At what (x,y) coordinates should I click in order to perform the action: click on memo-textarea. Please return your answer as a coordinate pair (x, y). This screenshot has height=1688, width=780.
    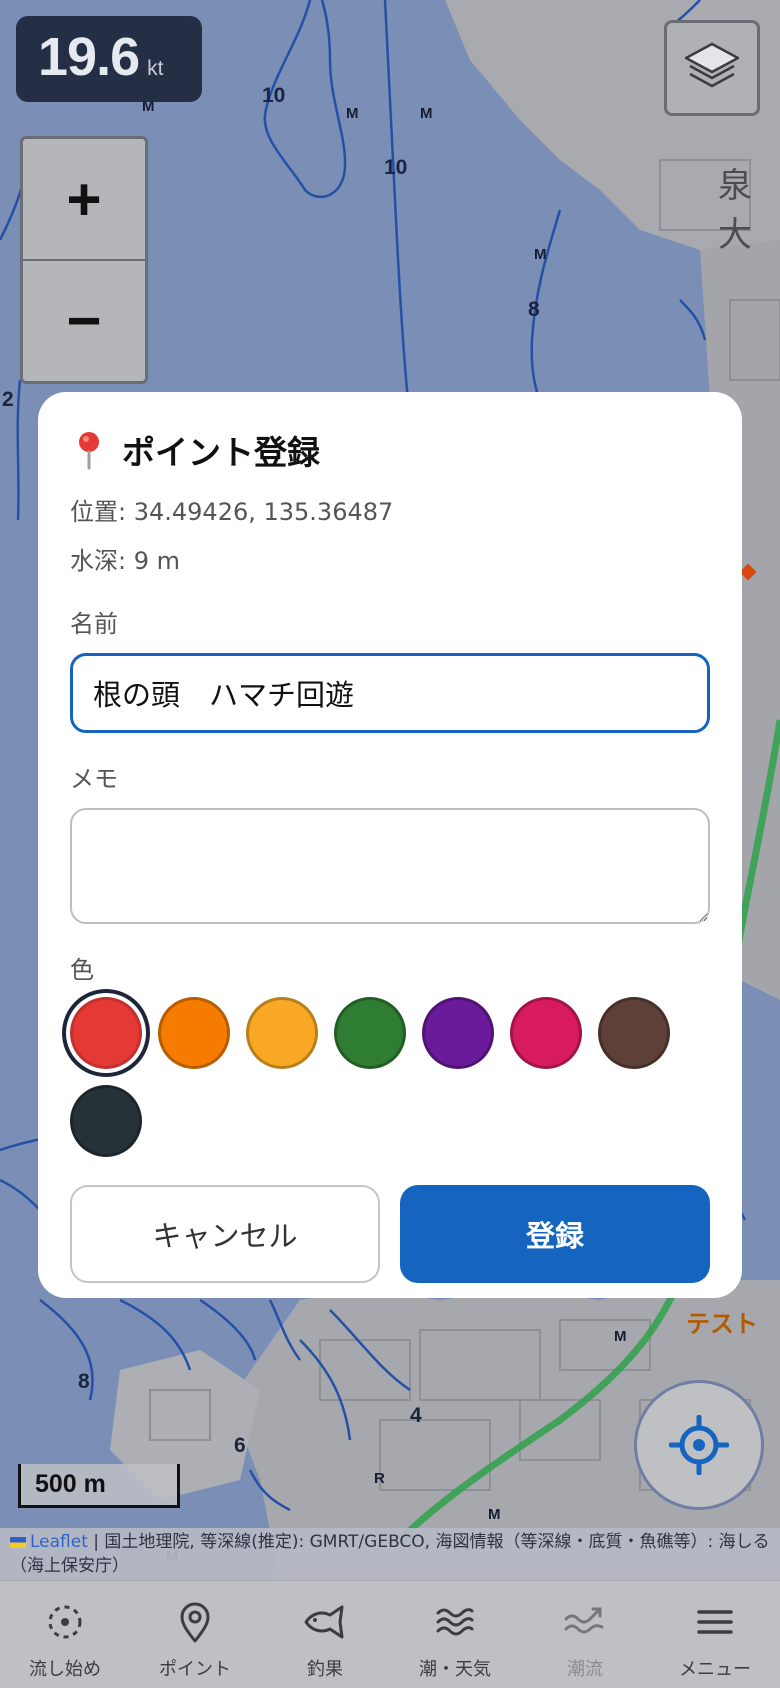
    Looking at the image, I should click on (390, 866).